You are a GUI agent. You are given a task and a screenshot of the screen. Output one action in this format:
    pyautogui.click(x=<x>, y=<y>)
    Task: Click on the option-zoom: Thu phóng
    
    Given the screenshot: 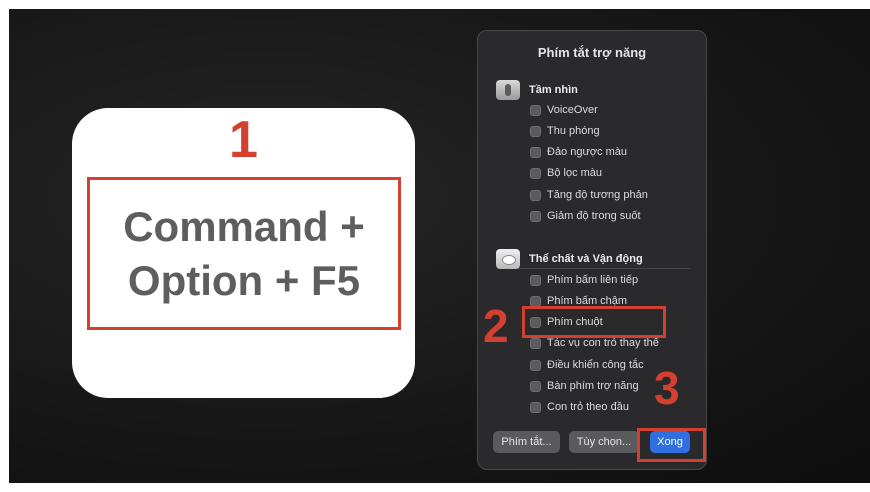 What is the action you would take?
    pyautogui.click(x=565, y=131)
    